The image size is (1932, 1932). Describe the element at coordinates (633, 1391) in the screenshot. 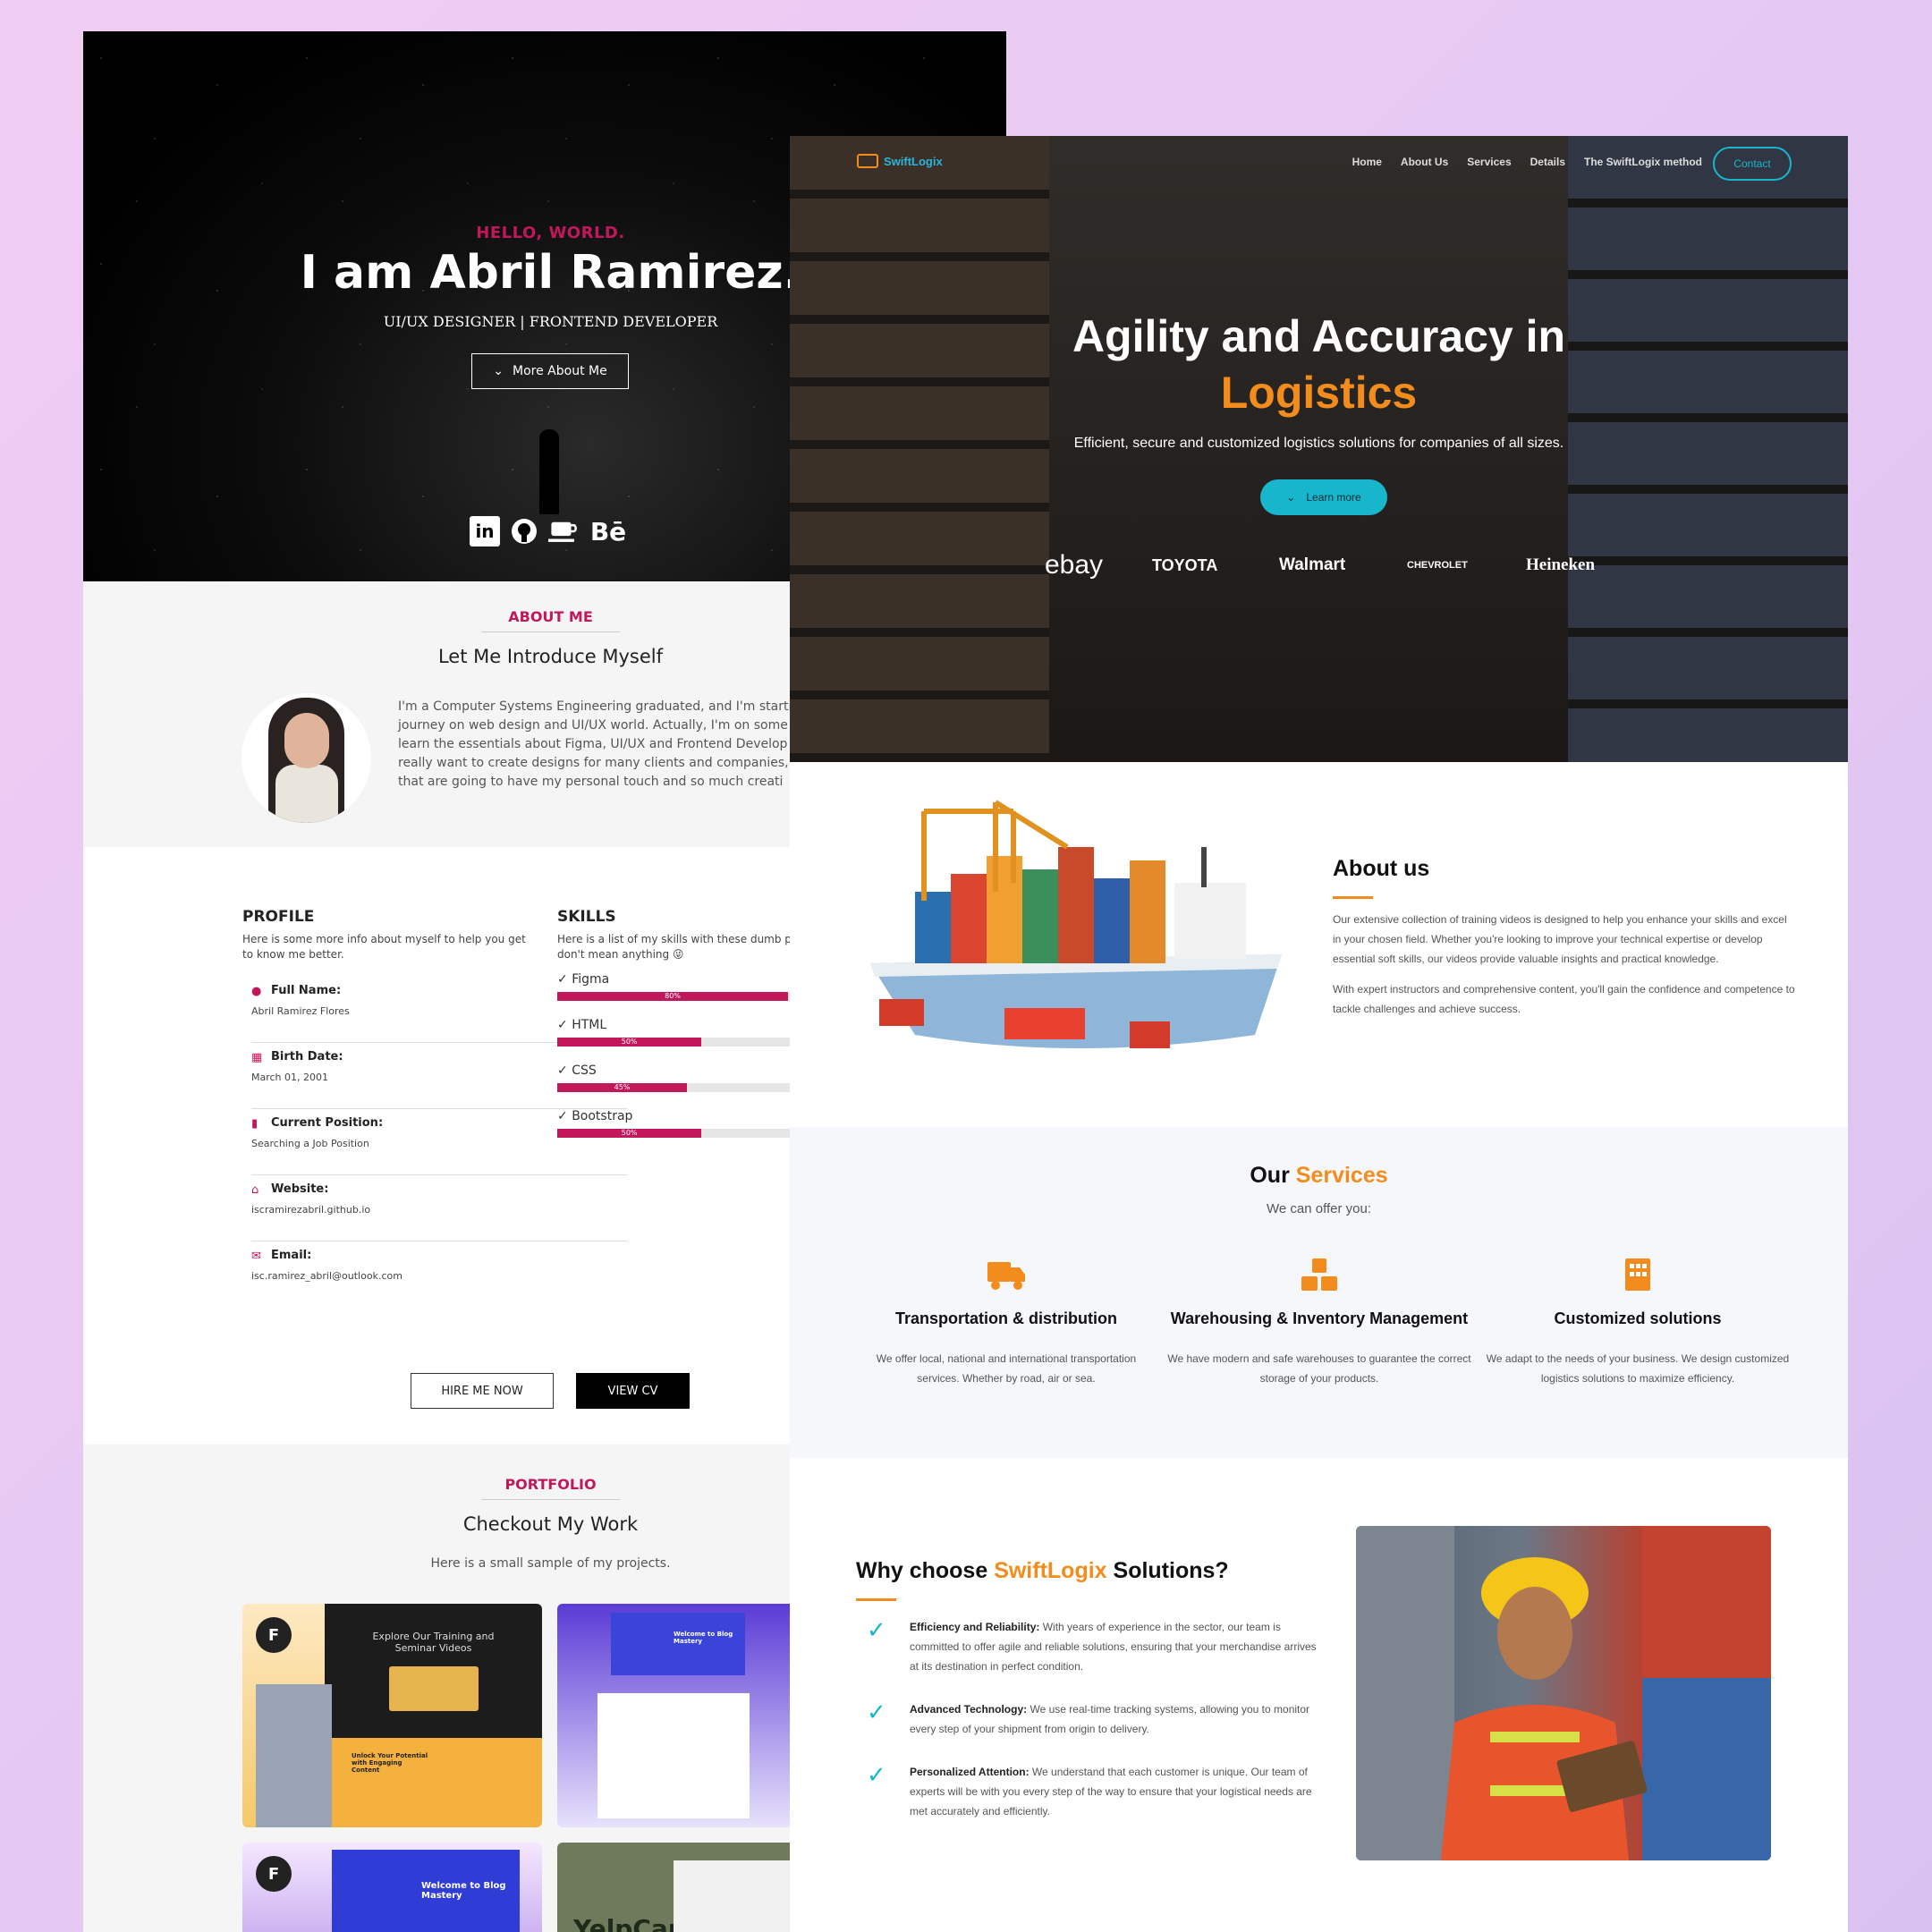

I see `view-cv-button: VIEW CV` at that location.